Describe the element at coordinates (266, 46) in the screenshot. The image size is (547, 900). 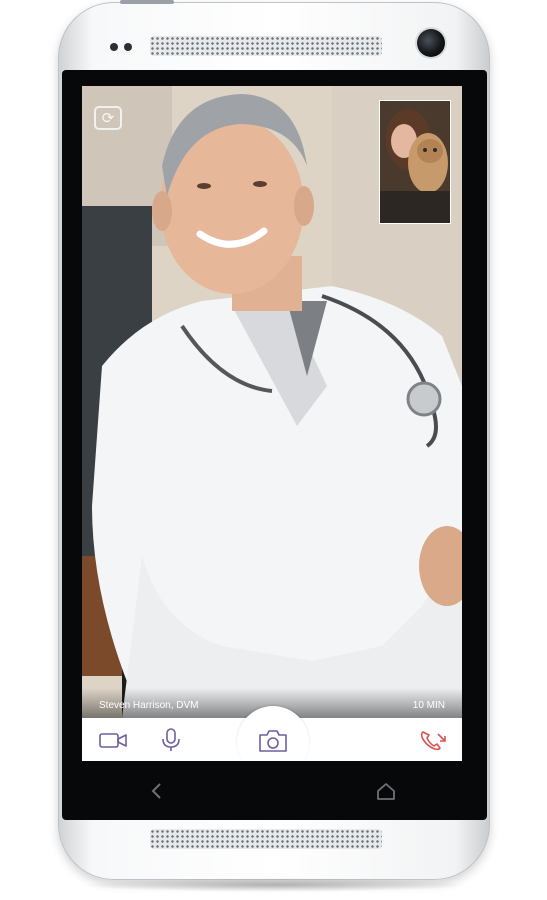
I see `earpiece-speaker` at that location.